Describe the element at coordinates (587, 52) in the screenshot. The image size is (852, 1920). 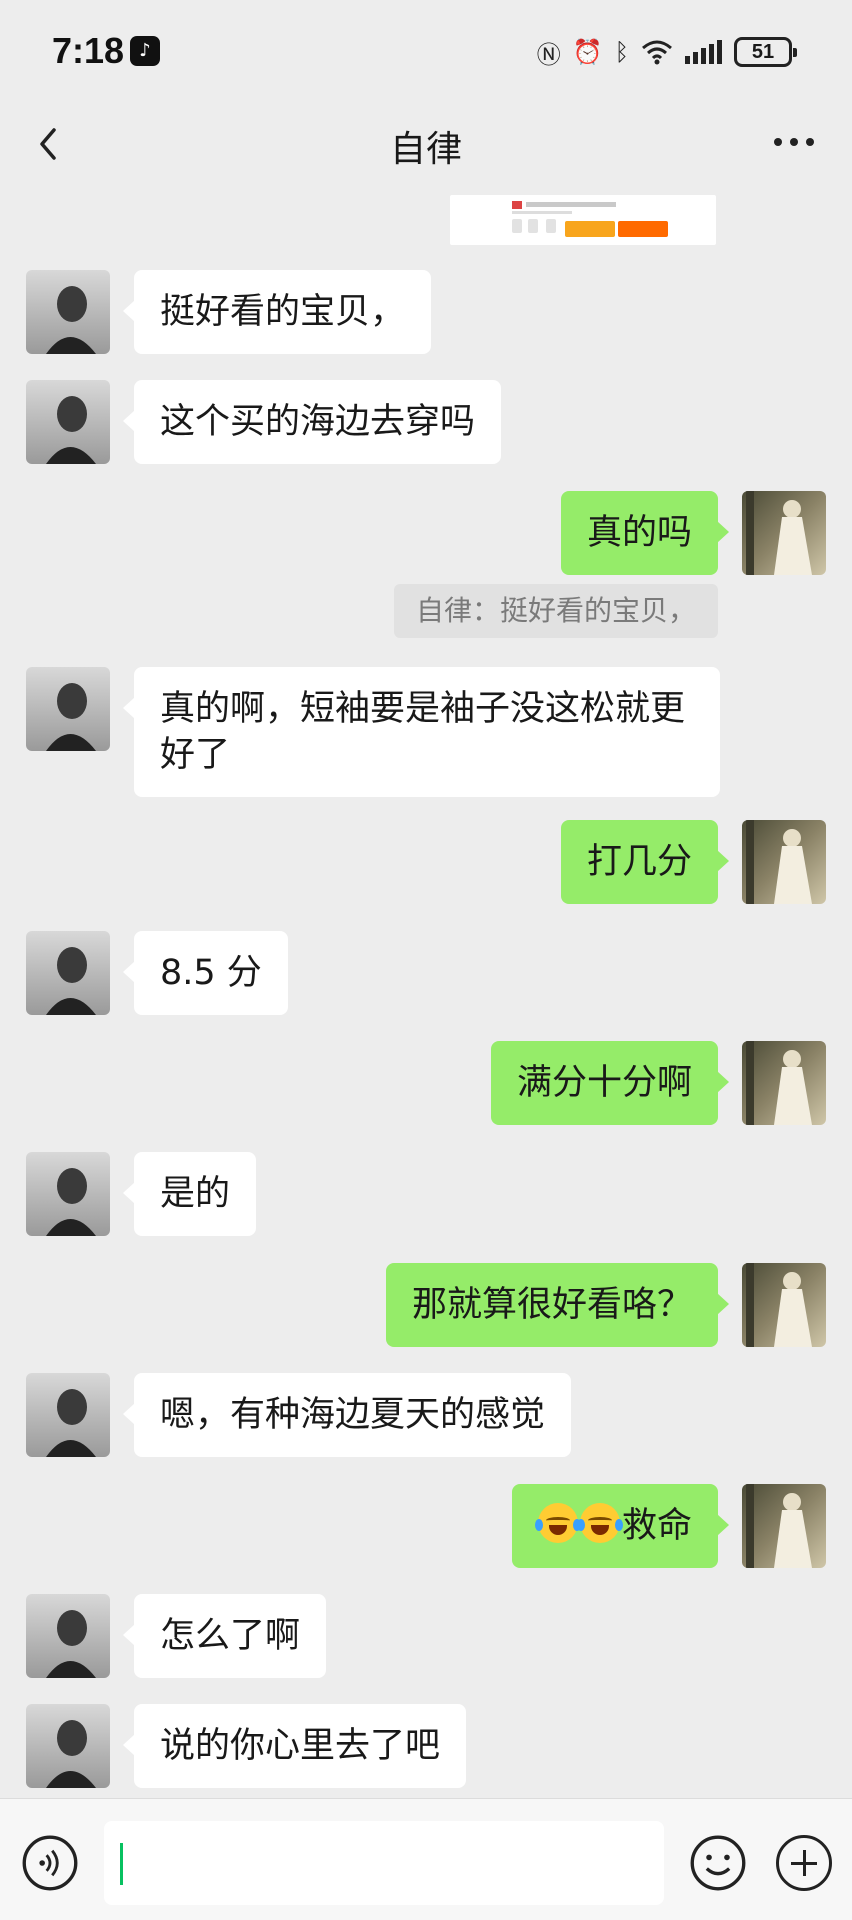
I see `alarm-icon: ⏰` at that location.